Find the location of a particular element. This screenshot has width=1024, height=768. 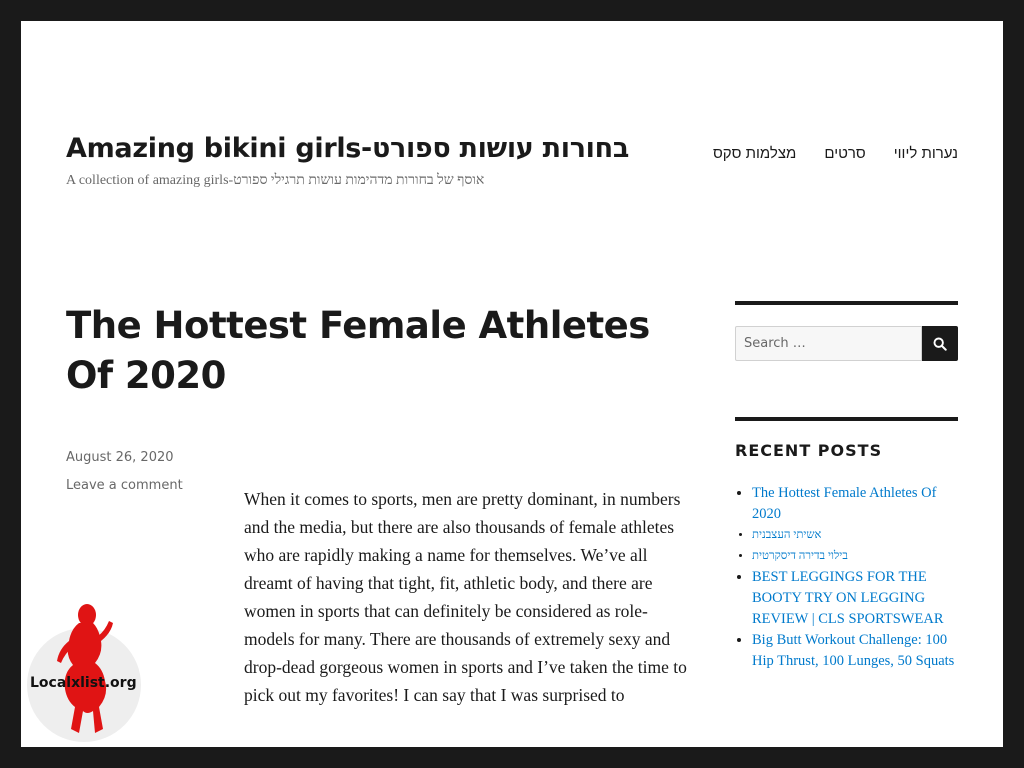

recent-posts-widget-divider is located at coordinates (846, 419).